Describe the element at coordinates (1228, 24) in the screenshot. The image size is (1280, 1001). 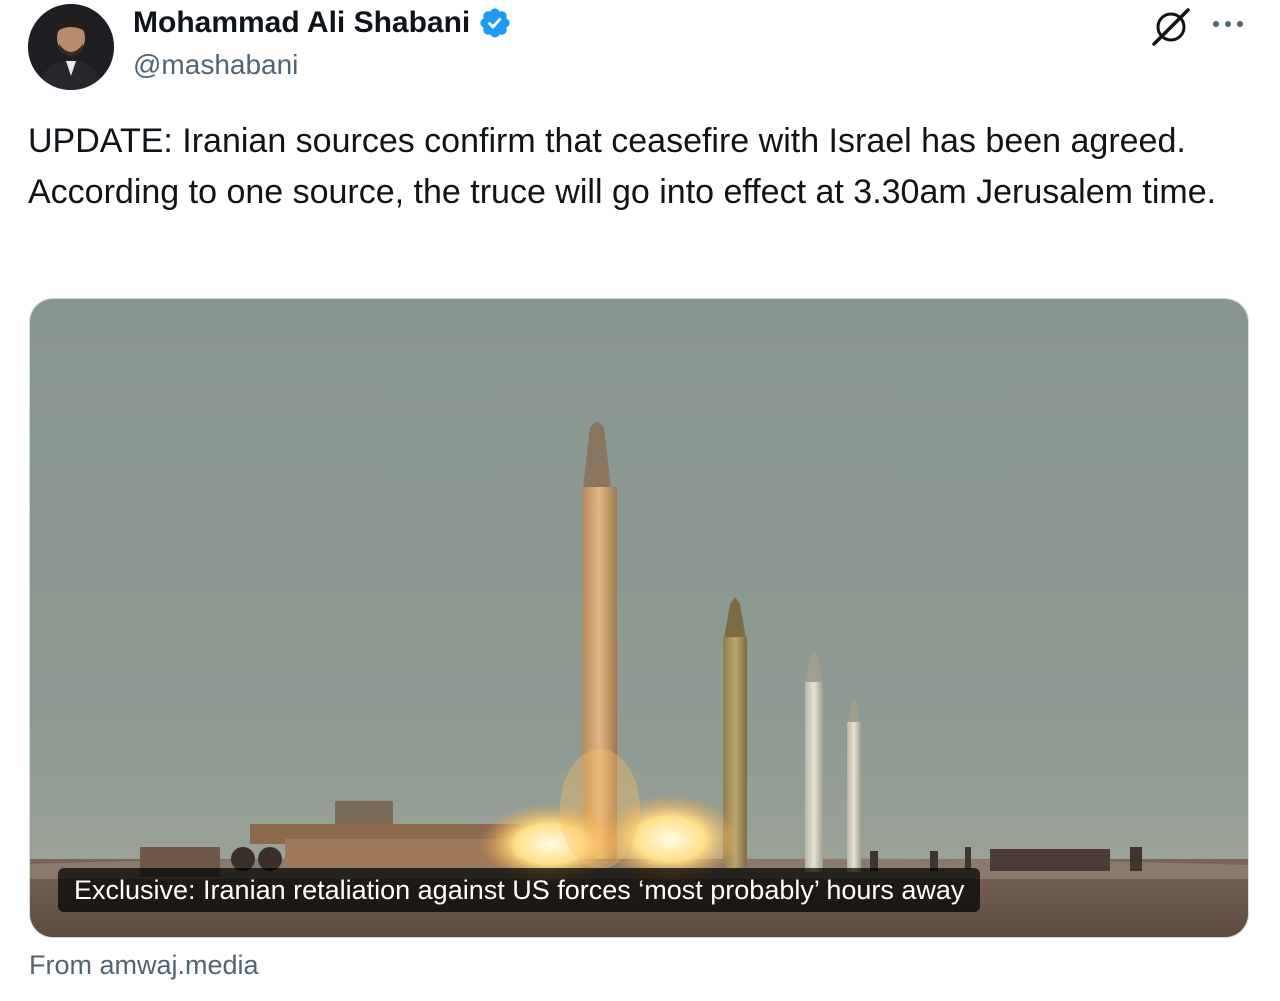
I see `more-options-icon` at that location.